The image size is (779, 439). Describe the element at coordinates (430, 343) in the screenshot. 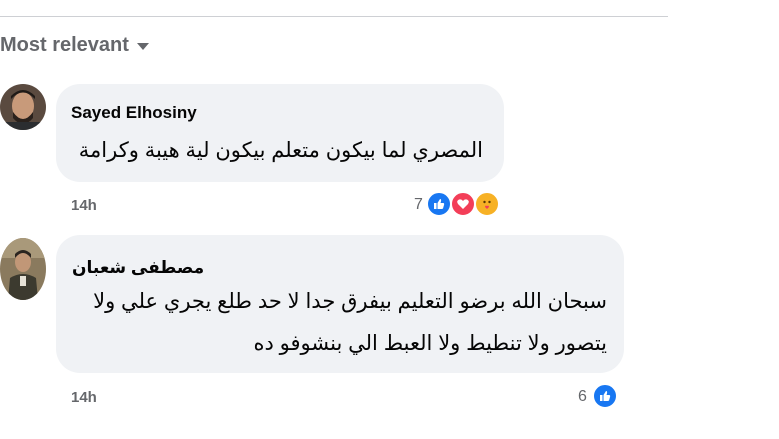

I see `comment-text-line: يتصور ولا تنطيط ولا العبط الي بنشوفو ده` at that location.